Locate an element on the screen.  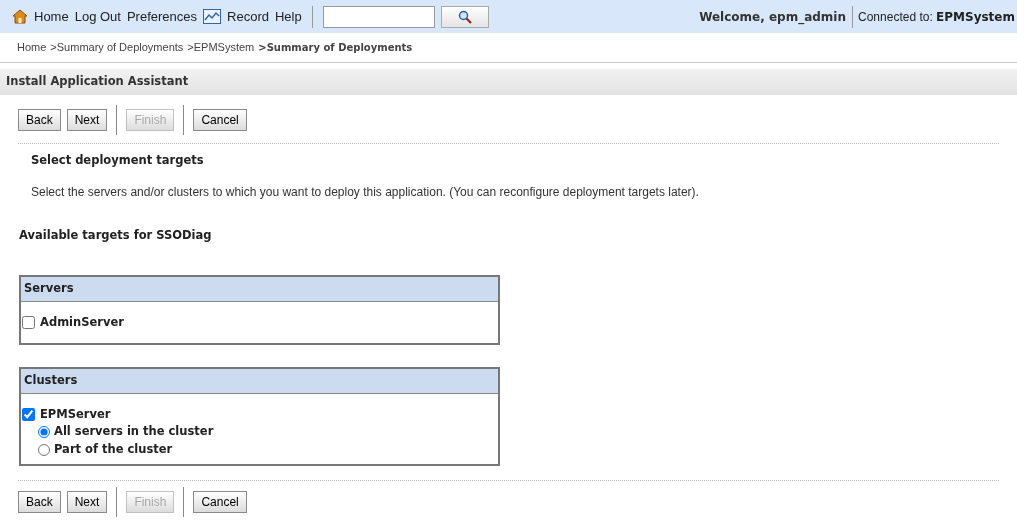
radio-label: All servers in the cluster is located at coordinates (134, 432).